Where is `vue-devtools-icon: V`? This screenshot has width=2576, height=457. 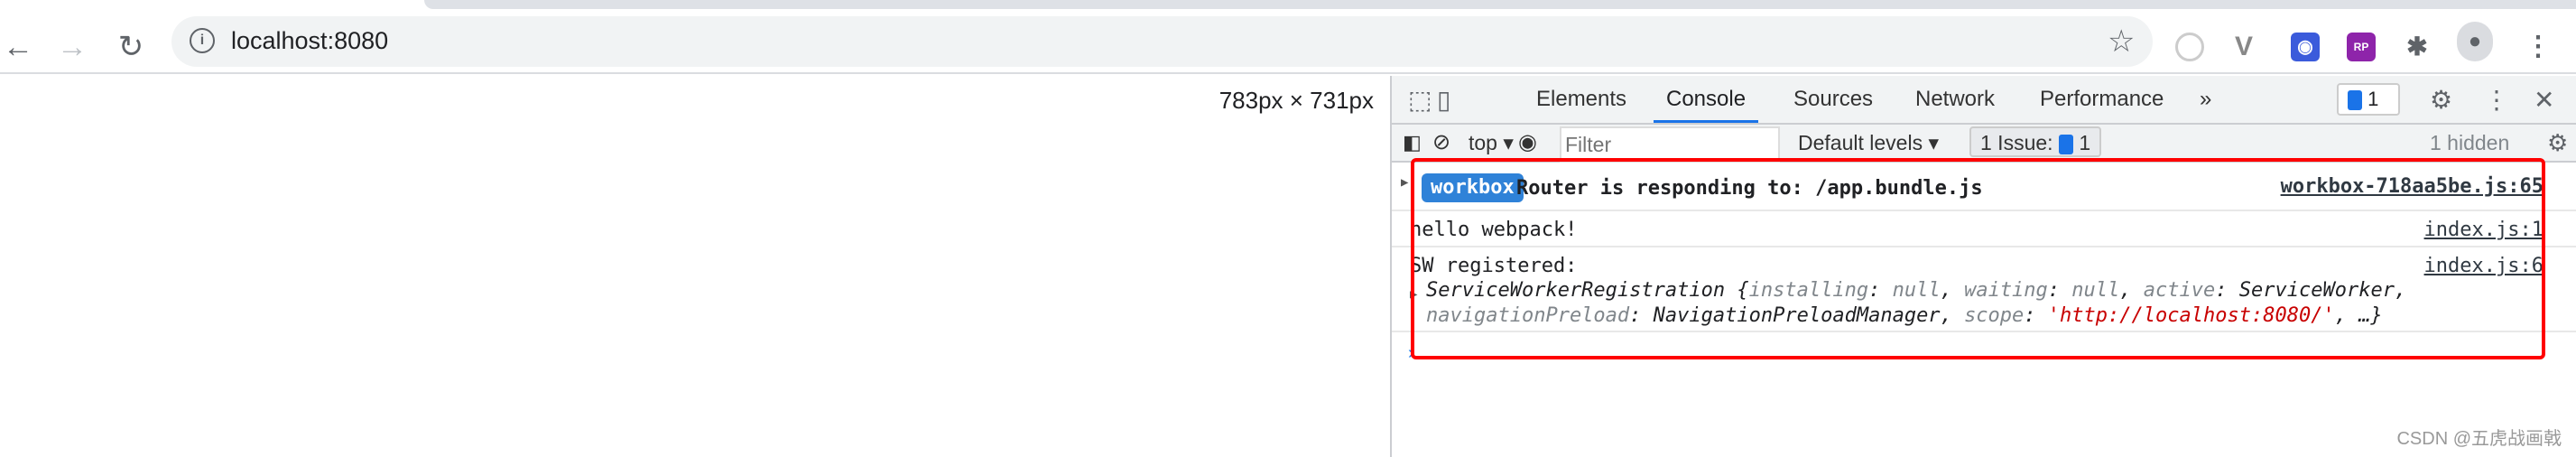
vue-devtools-icon: V is located at coordinates (2243, 47).